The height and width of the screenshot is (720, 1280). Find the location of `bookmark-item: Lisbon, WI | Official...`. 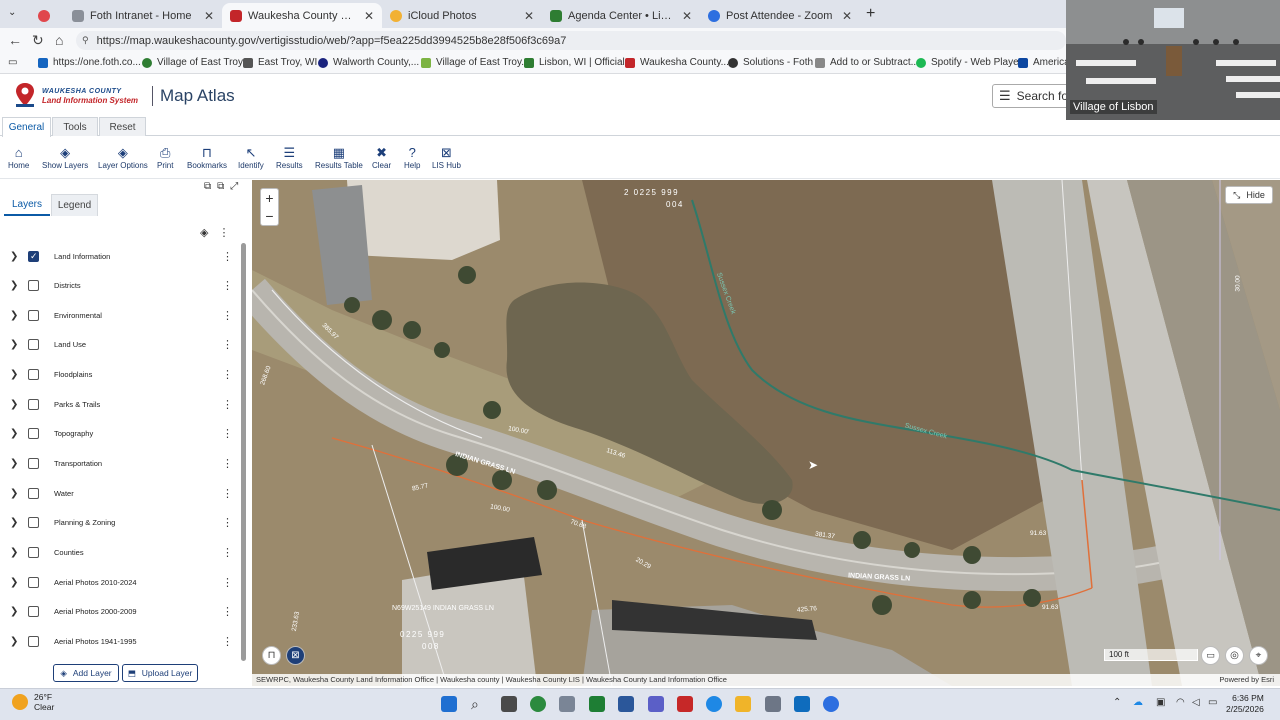

bookmark-item: Lisbon, WI | Official... is located at coordinates (578, 62).